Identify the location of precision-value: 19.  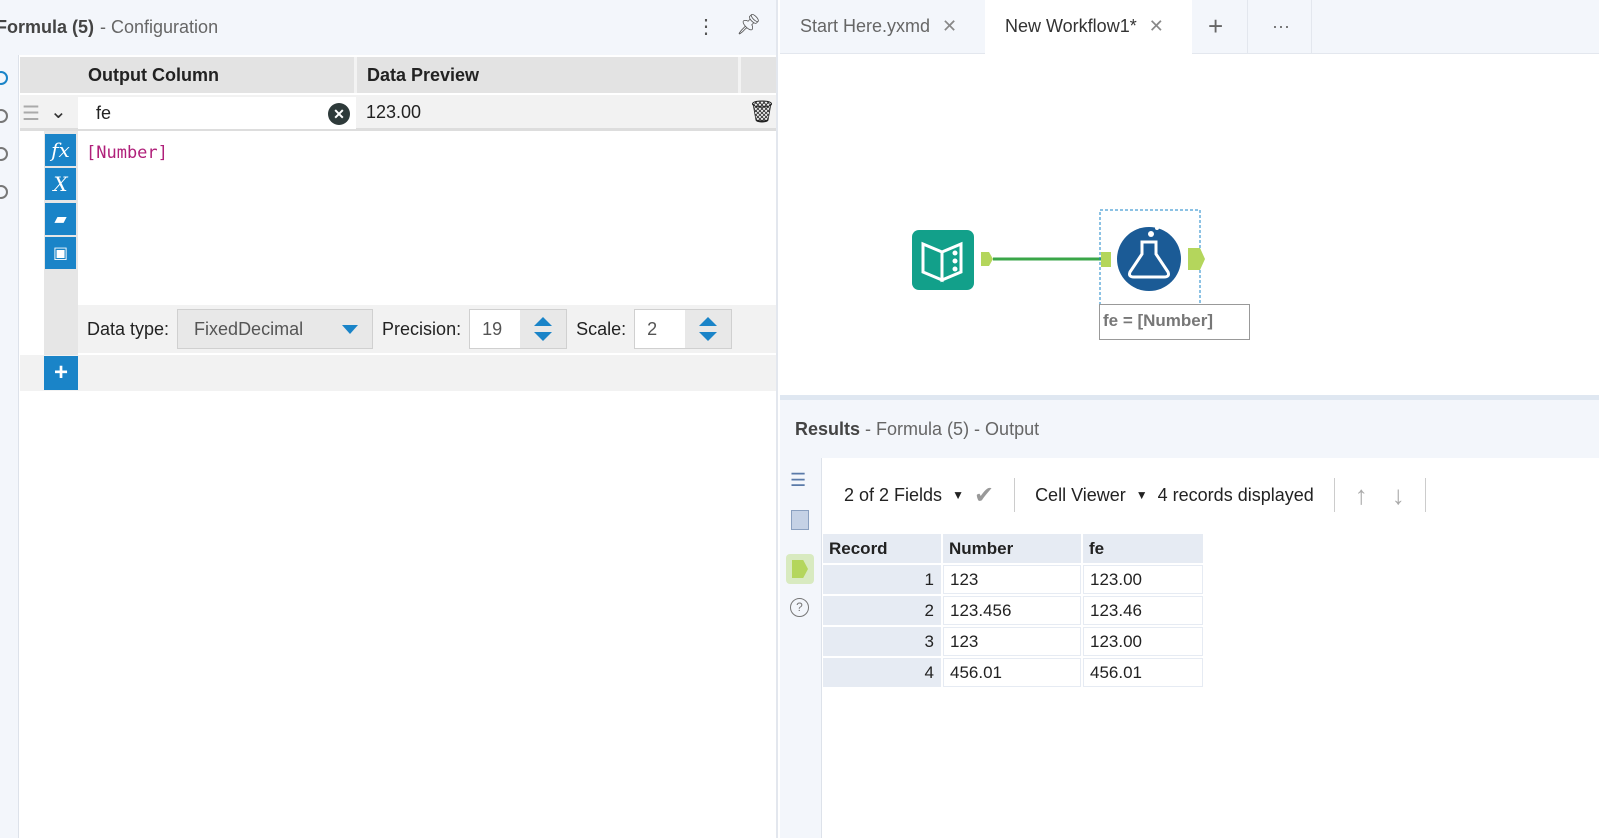
(495, 329).